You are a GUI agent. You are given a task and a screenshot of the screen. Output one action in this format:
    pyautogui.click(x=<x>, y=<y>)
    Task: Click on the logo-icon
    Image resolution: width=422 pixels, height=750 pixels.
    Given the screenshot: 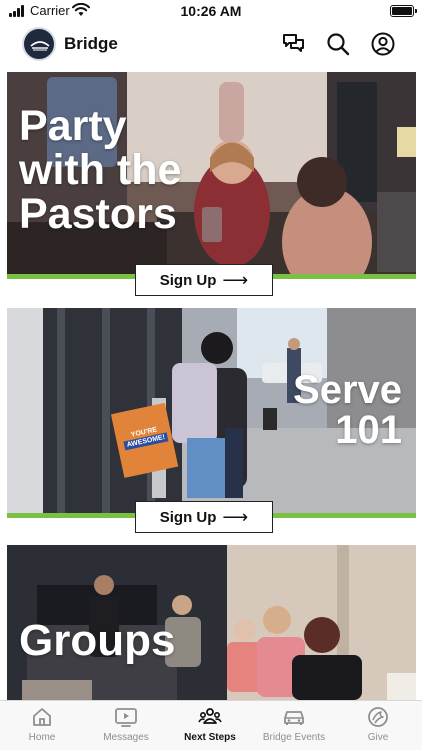 What is the action you would take?
    pyautogui.click(x=39, y=44)
    